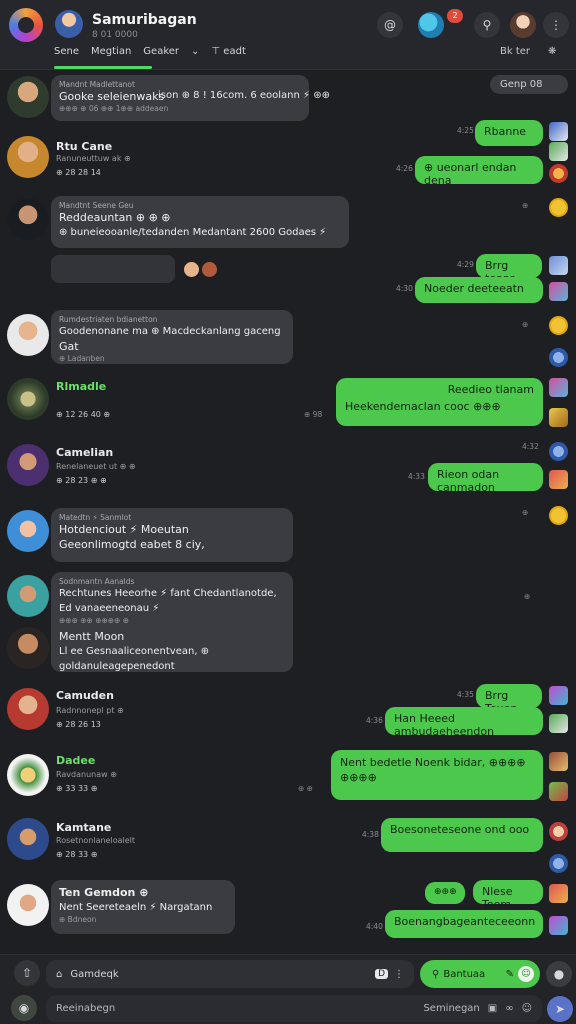  I want to click on outgoing-message: Nlese Toom, so click(508, 895).